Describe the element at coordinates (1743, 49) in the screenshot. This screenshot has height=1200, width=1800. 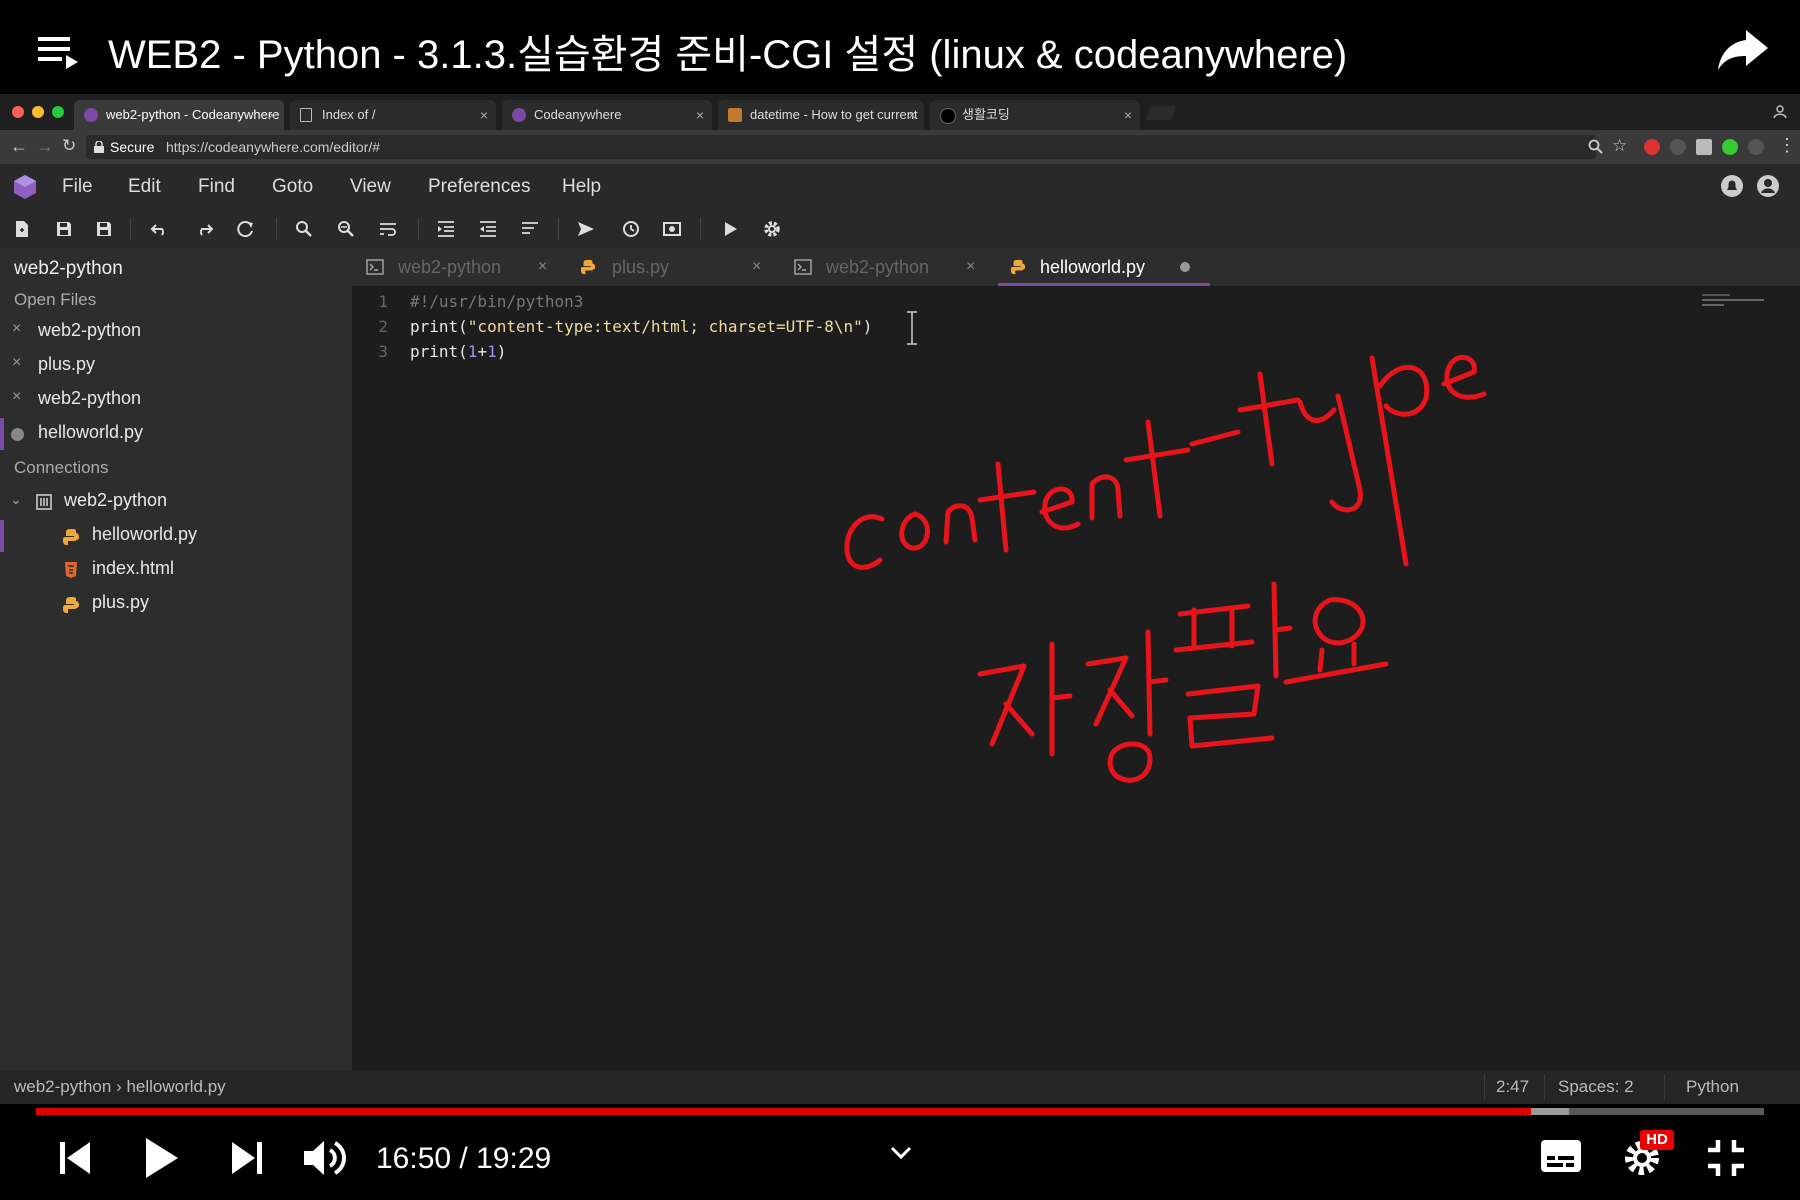
I see `share-icon` at that location.